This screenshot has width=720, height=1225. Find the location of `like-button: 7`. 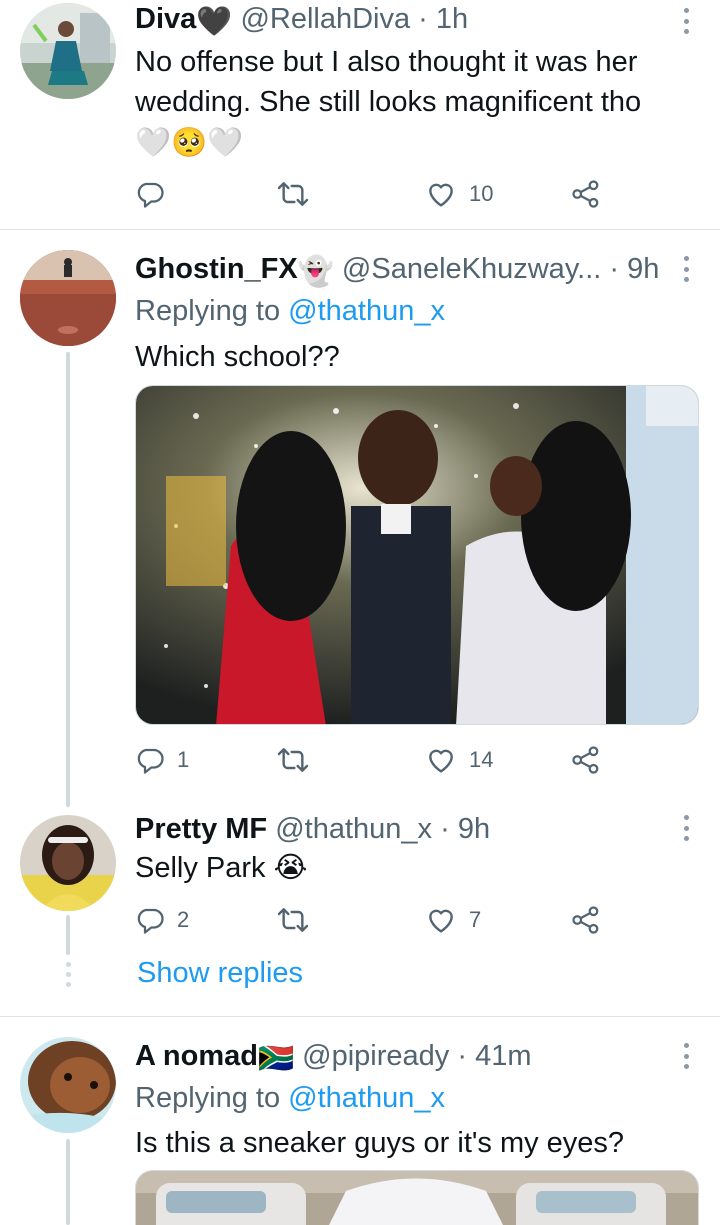

like-button: 7 is located at coordinates (453, 920).